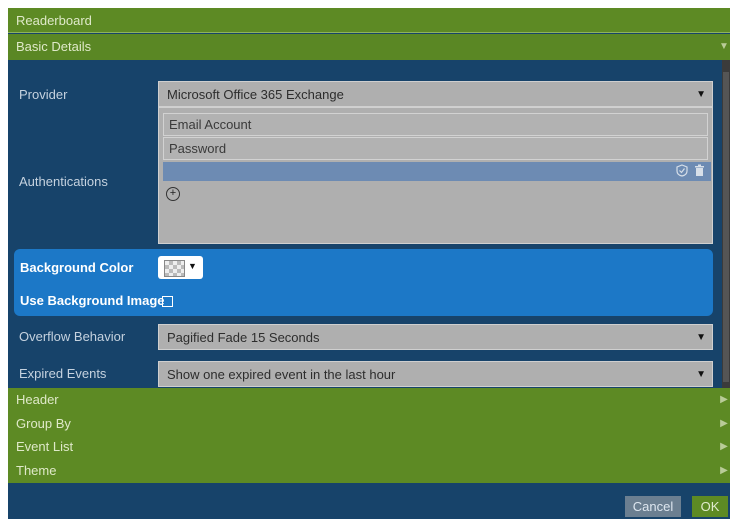  I want to click on section-header: Header ▶, so click(369, 400).